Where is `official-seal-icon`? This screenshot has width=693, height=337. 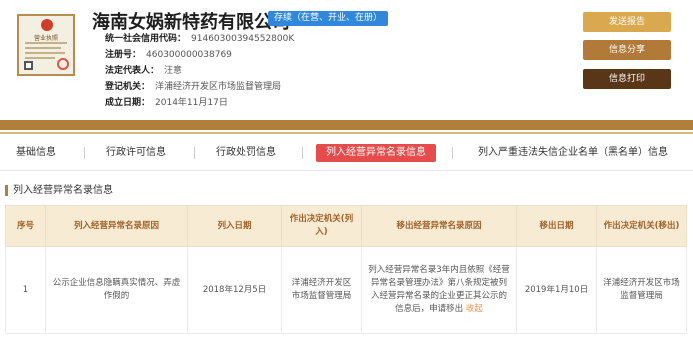
official-seal-icon is located at coordinates (63, 64).